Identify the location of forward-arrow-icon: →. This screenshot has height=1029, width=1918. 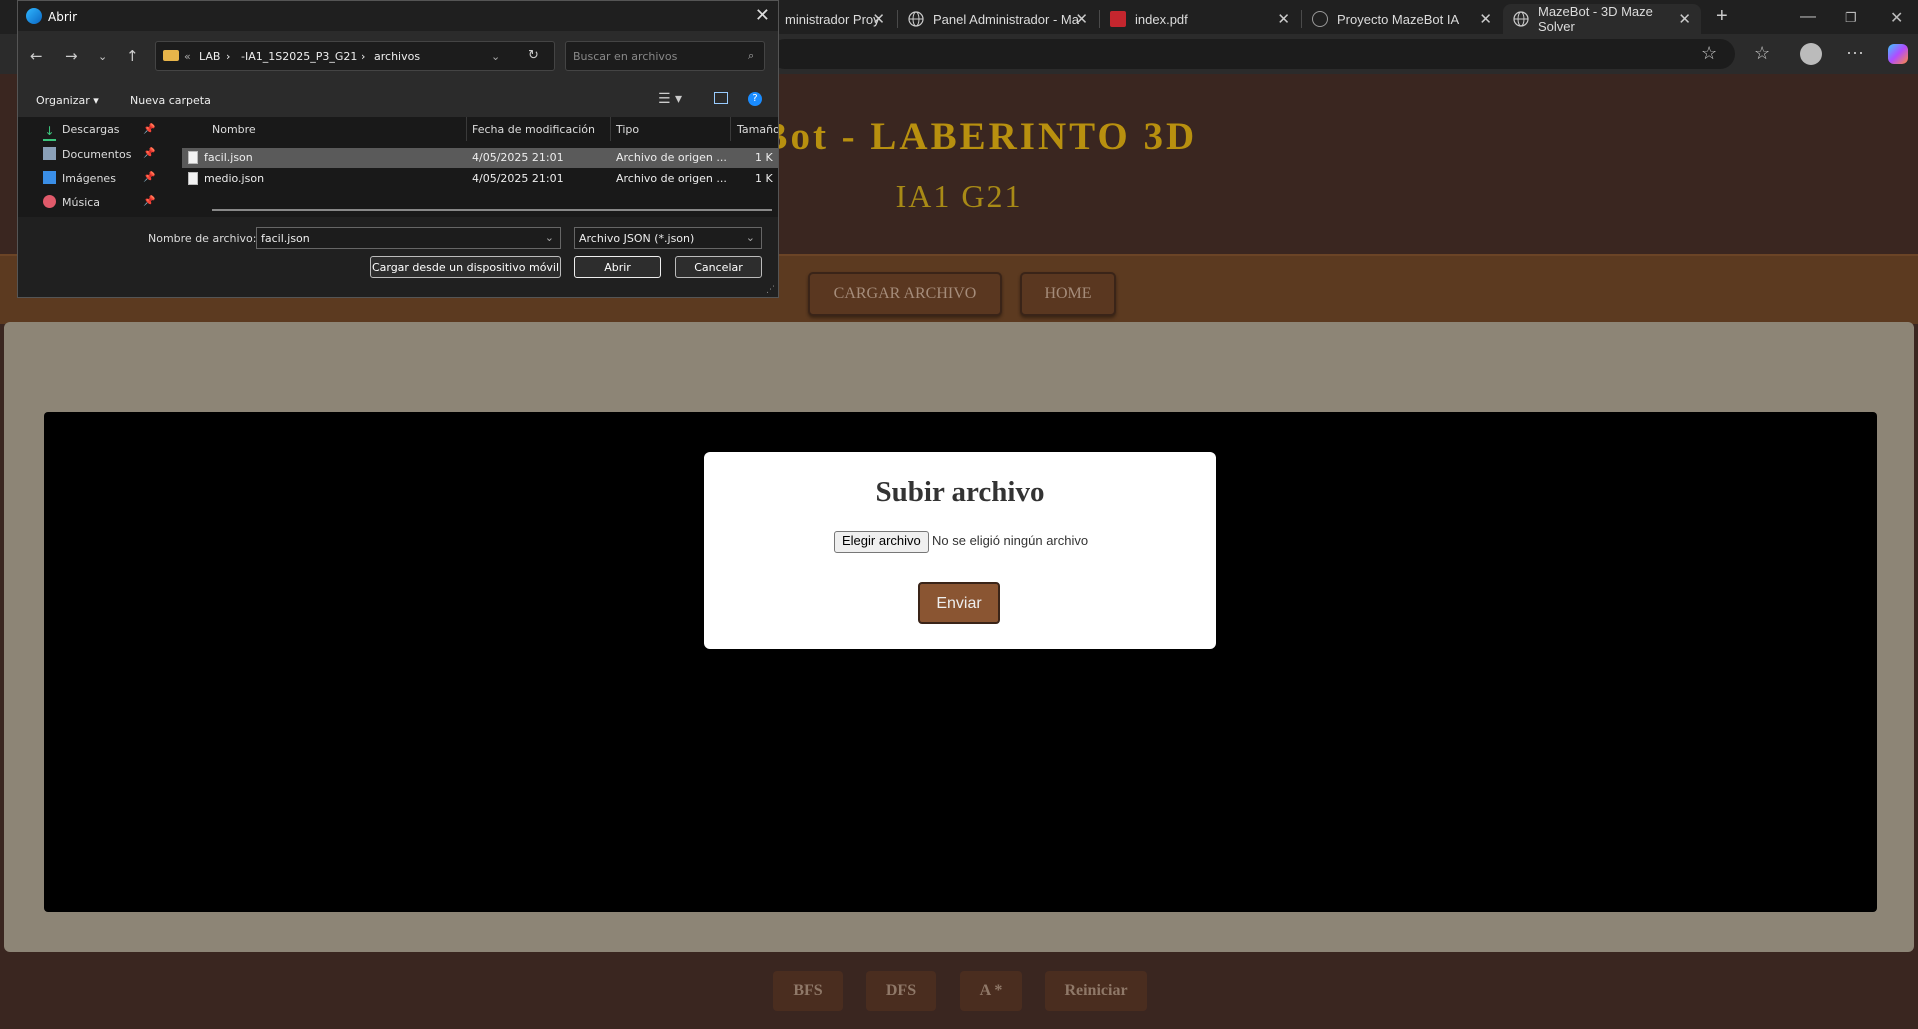
(71, 56).